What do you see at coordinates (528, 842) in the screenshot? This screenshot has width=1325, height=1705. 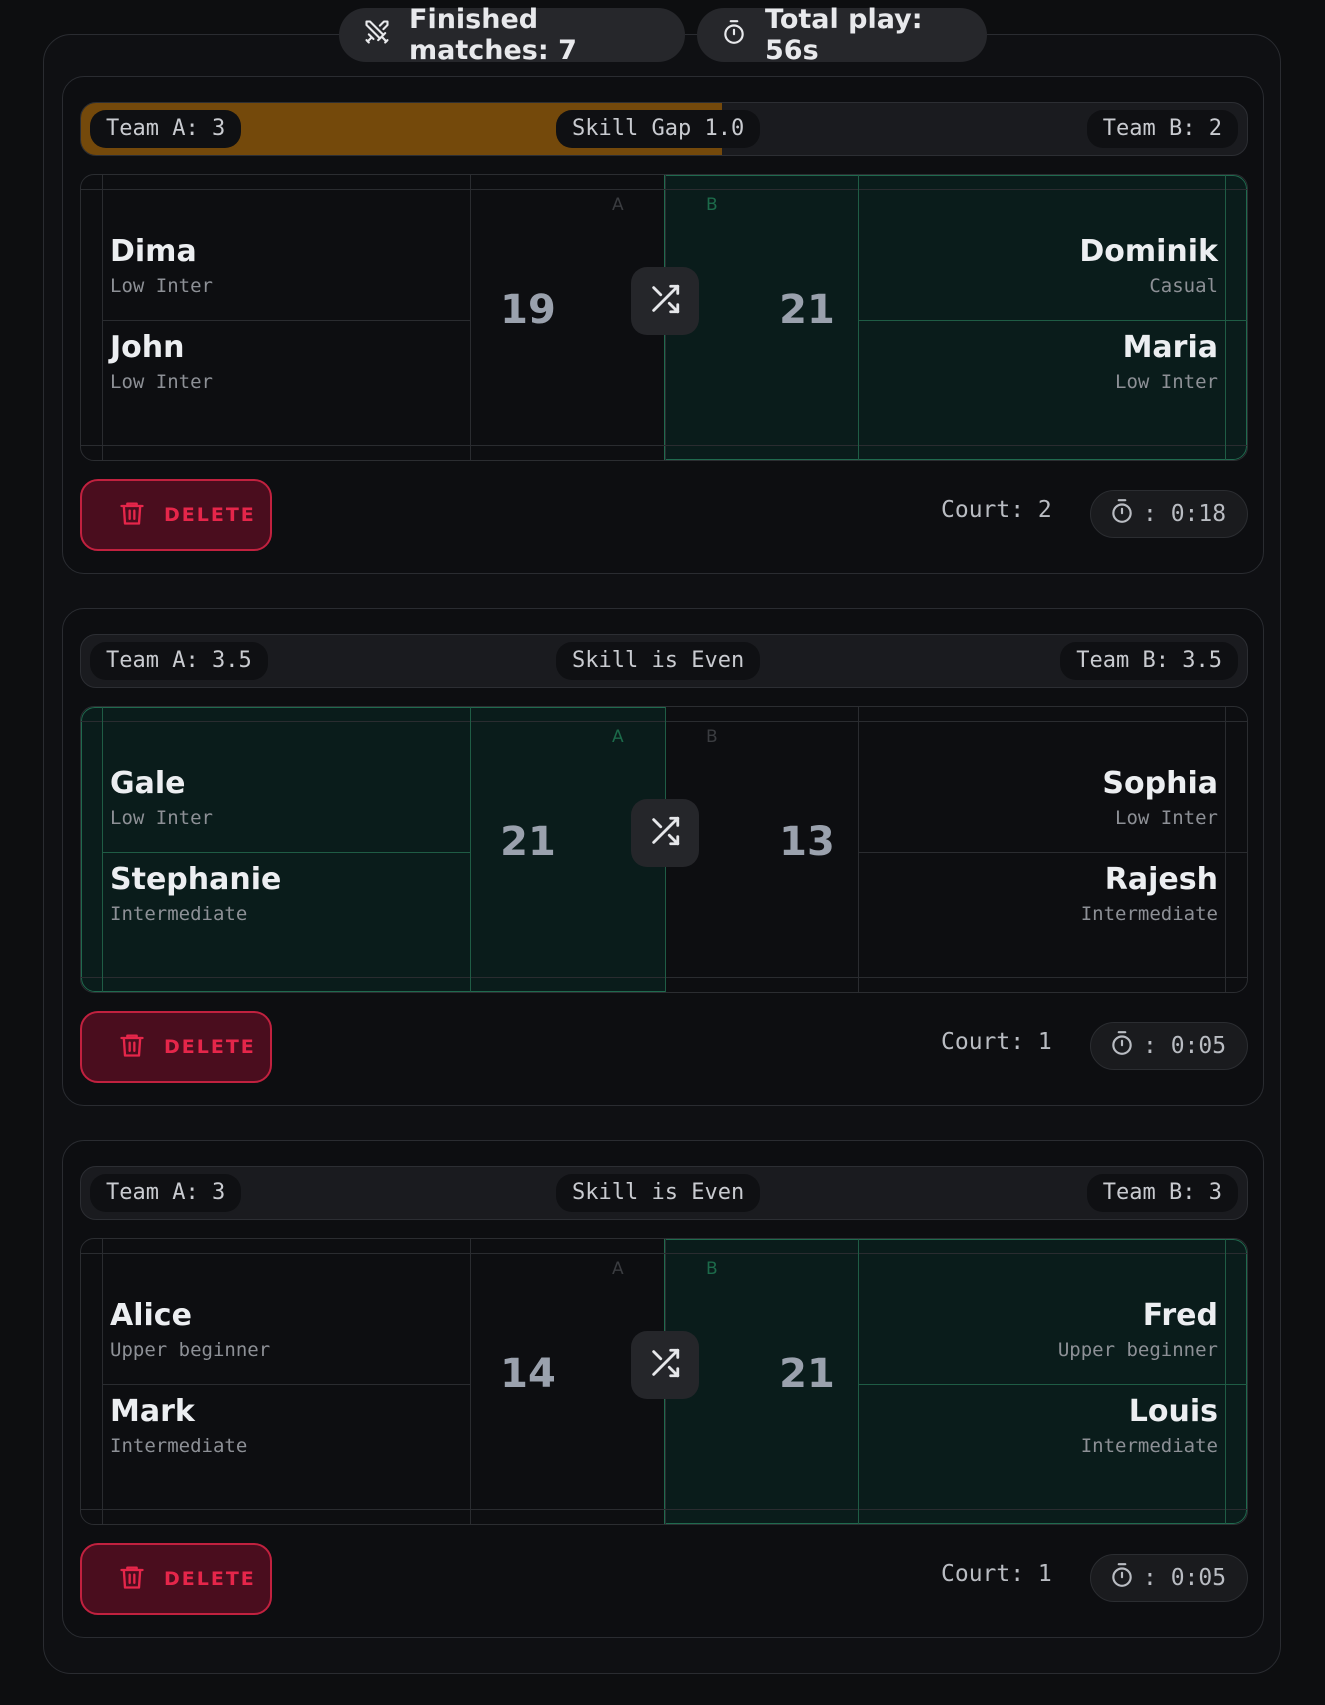 I see `team-a-score: 21` at bounding box center [528, 842].